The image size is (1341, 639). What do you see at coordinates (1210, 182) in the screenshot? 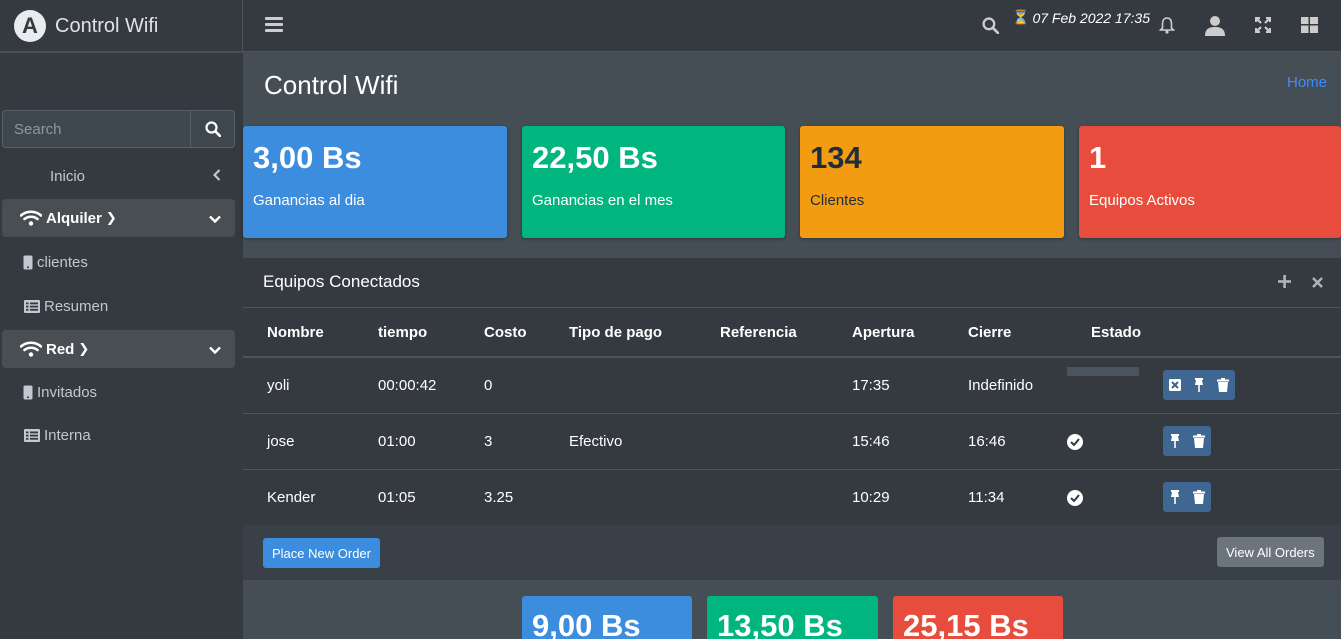
I see `stat-box-equipos-activos: 1 Equipos Activos` at bounding box center [1210, 182].